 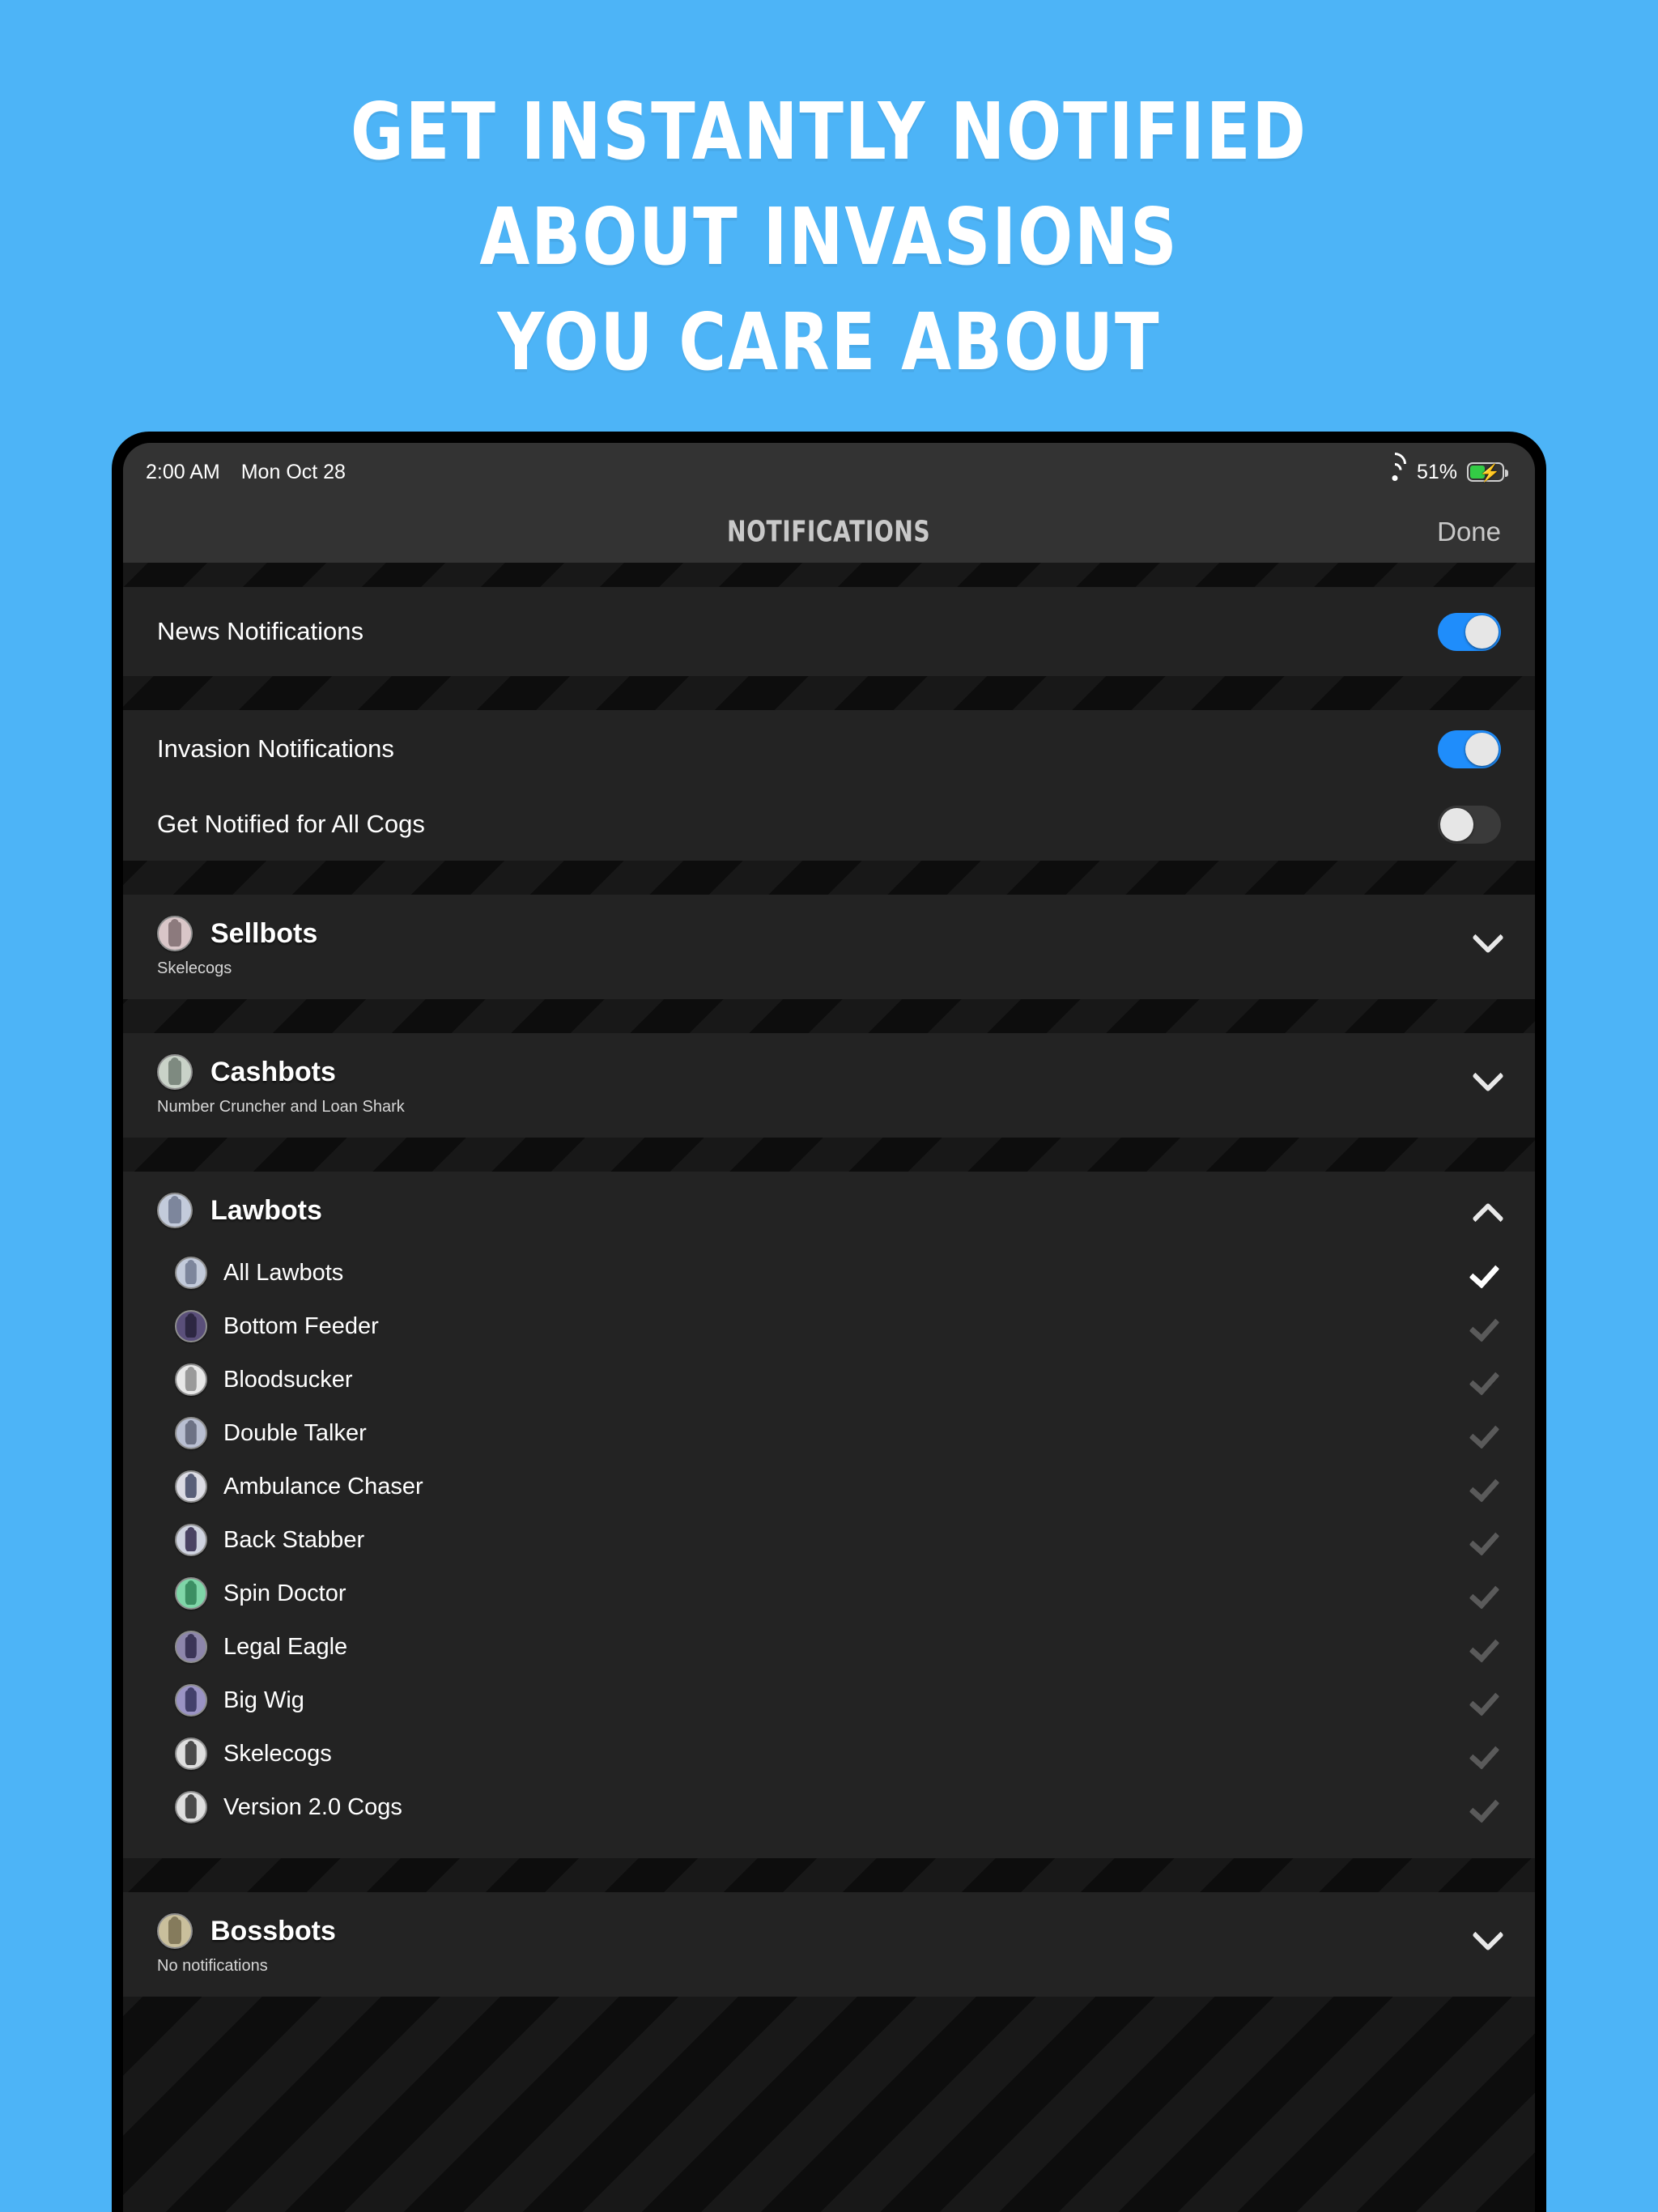 What do you see at coordinates (1469, 749) in the screenshot?
I see `invasion-notifications-toggle` at bounding box center [1469, 749].